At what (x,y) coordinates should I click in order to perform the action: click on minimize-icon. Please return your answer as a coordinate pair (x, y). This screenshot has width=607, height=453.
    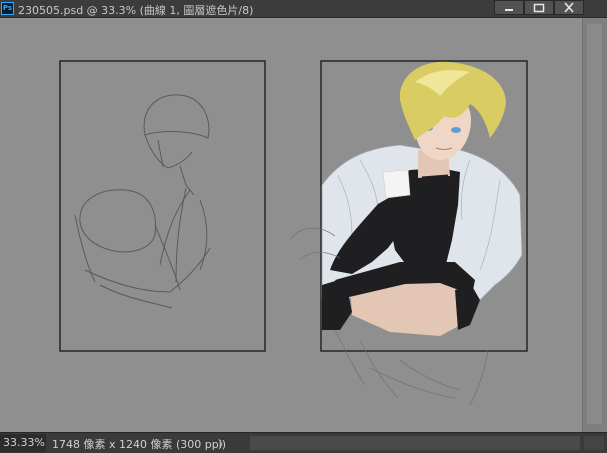
    Looking at the image, I should click on (509, 10).